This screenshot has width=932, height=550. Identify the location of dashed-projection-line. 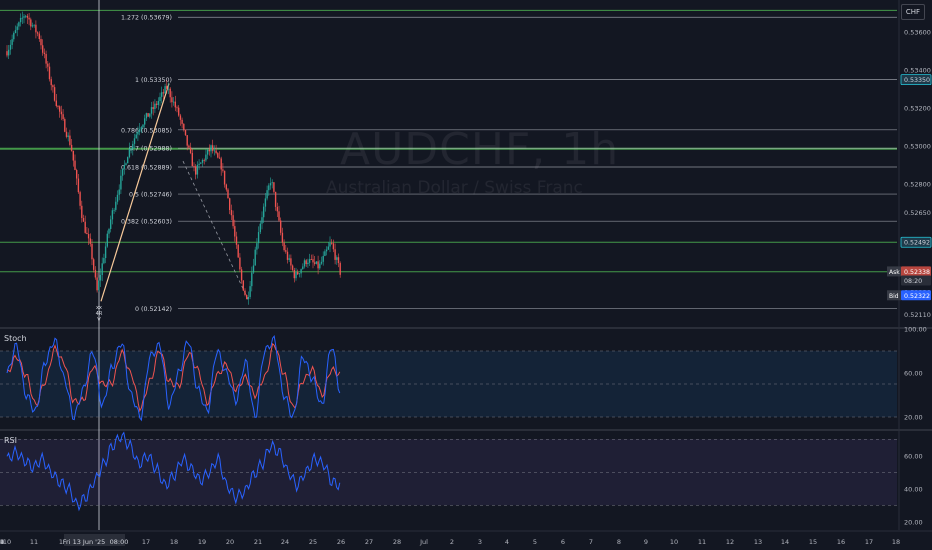
(216, 231).